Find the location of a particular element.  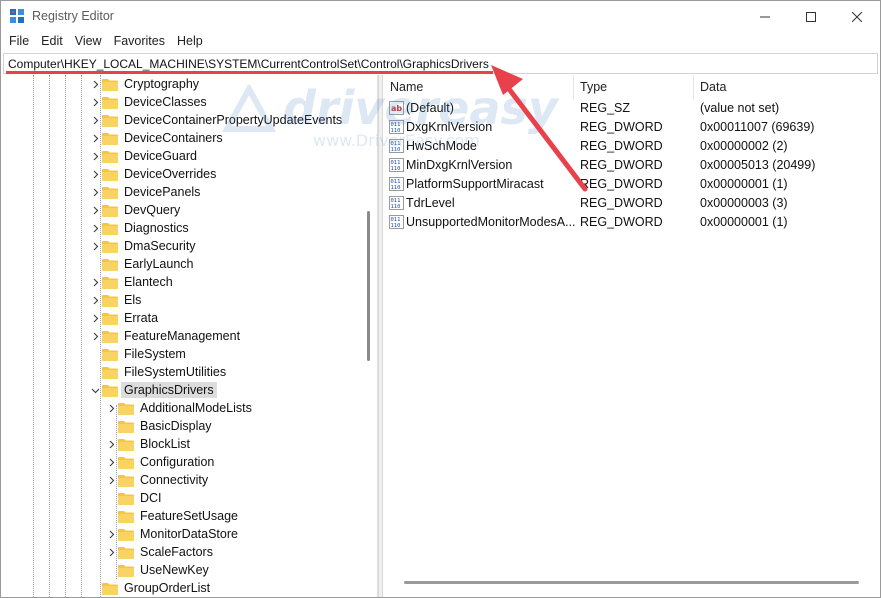

tree-item: DeviceClasses is located at coordinates (149, 102).